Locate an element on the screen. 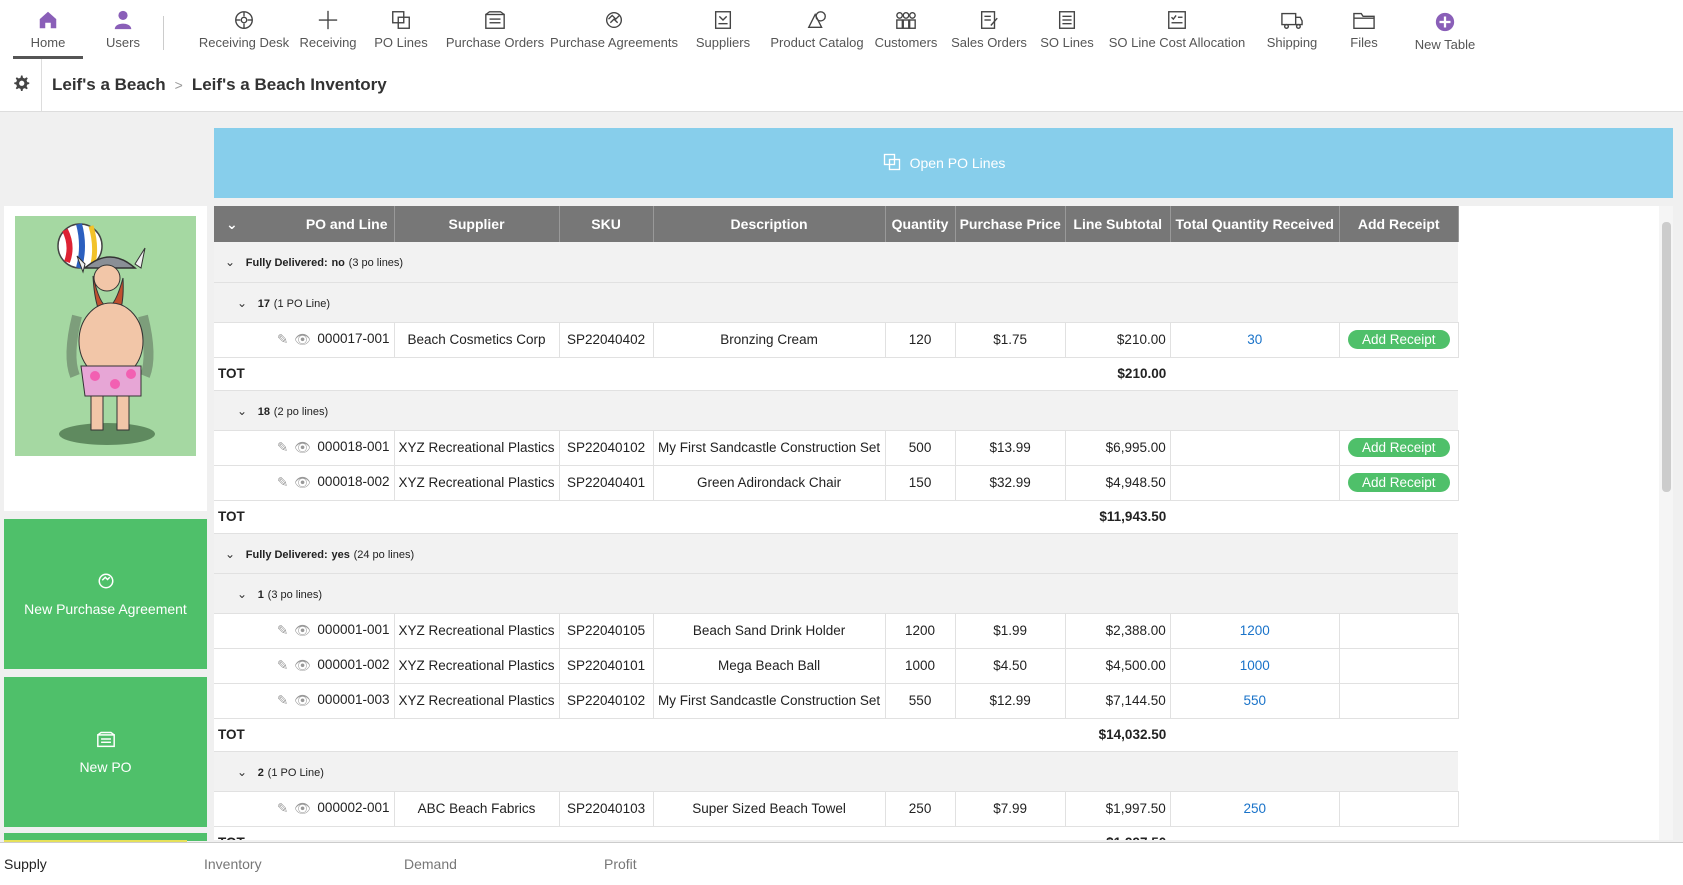 This screenshot has width=1683, height=885. collapse-all-icon: ⌄ is located at coordinates (232, 224).